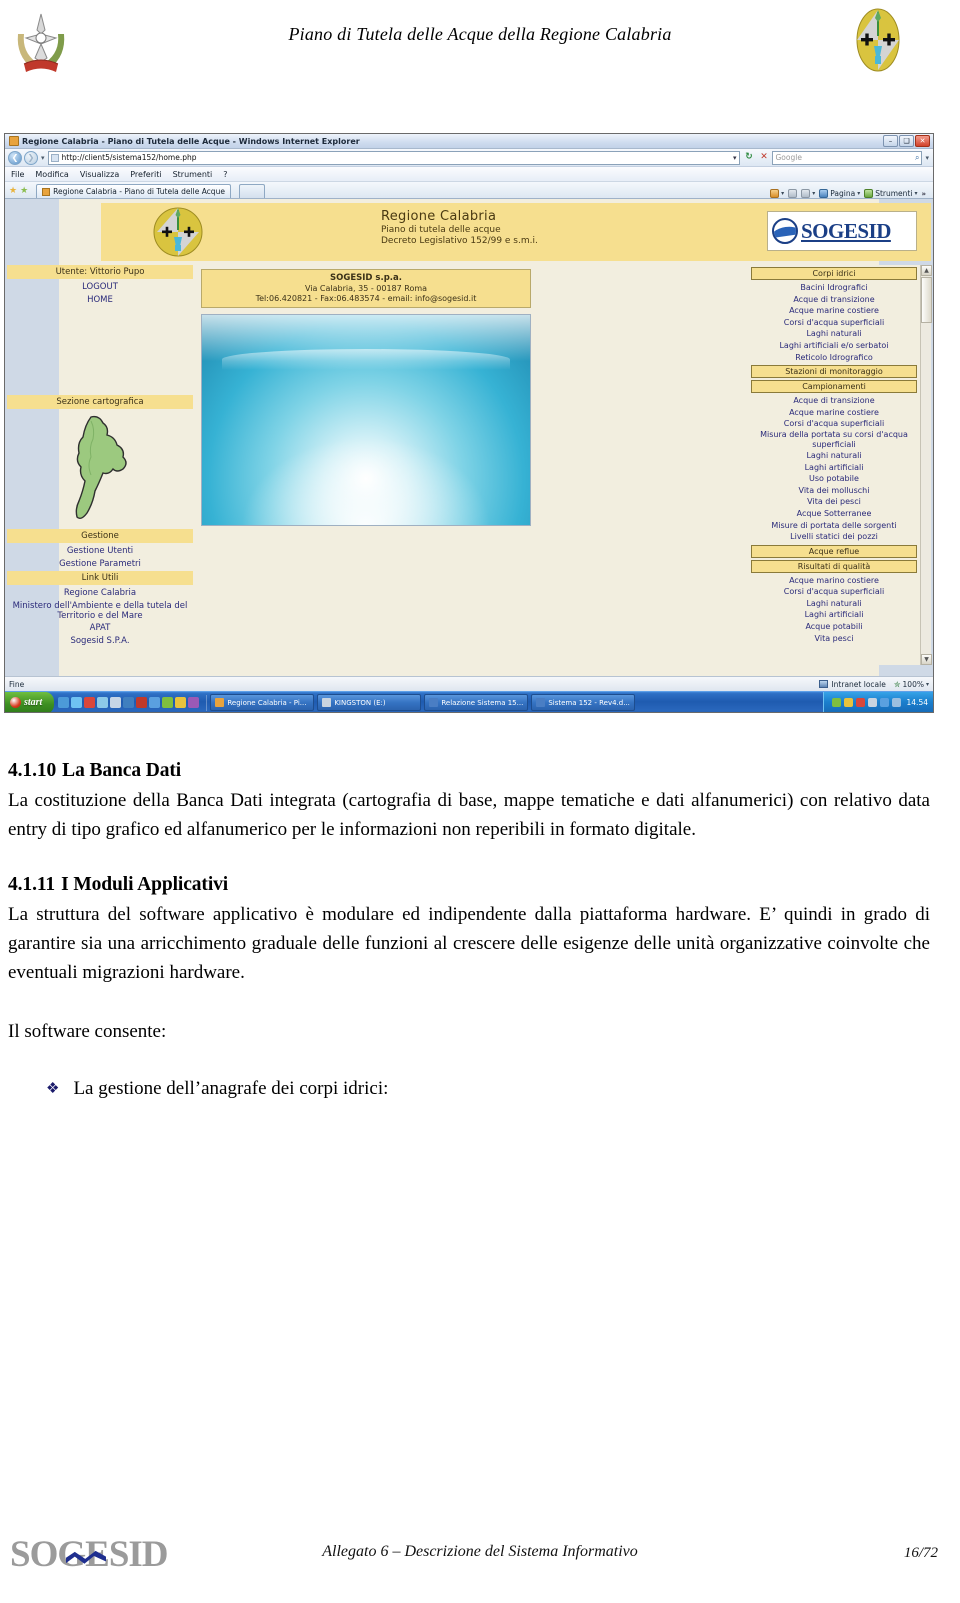 This screenshot has height=1603, width=960. I want to click on zoom-control: ✮ 100% ▾, so click(911, 684).